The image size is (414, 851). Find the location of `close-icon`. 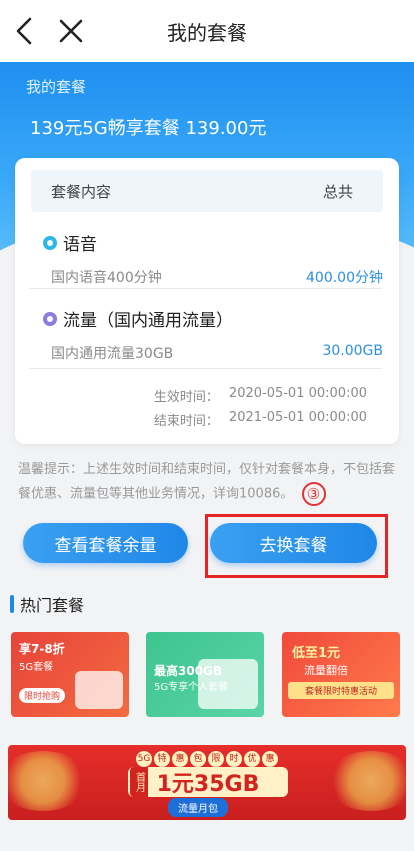

close-icon is located at coordinates (71, 31).